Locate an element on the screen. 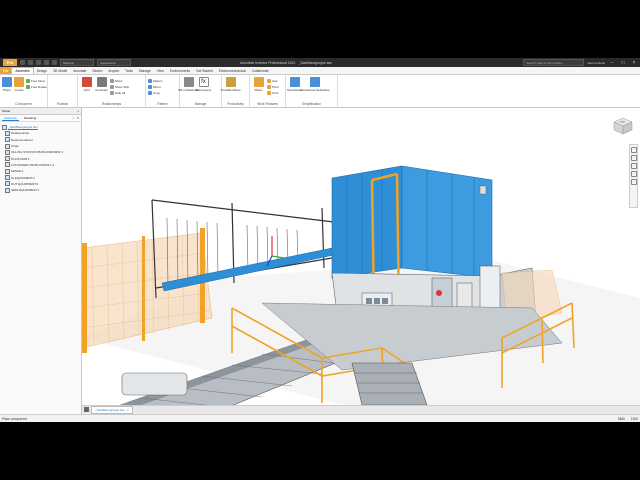 The height and width of the screenshot is (480, 640). save-icon is located at coordinates (38, 62).